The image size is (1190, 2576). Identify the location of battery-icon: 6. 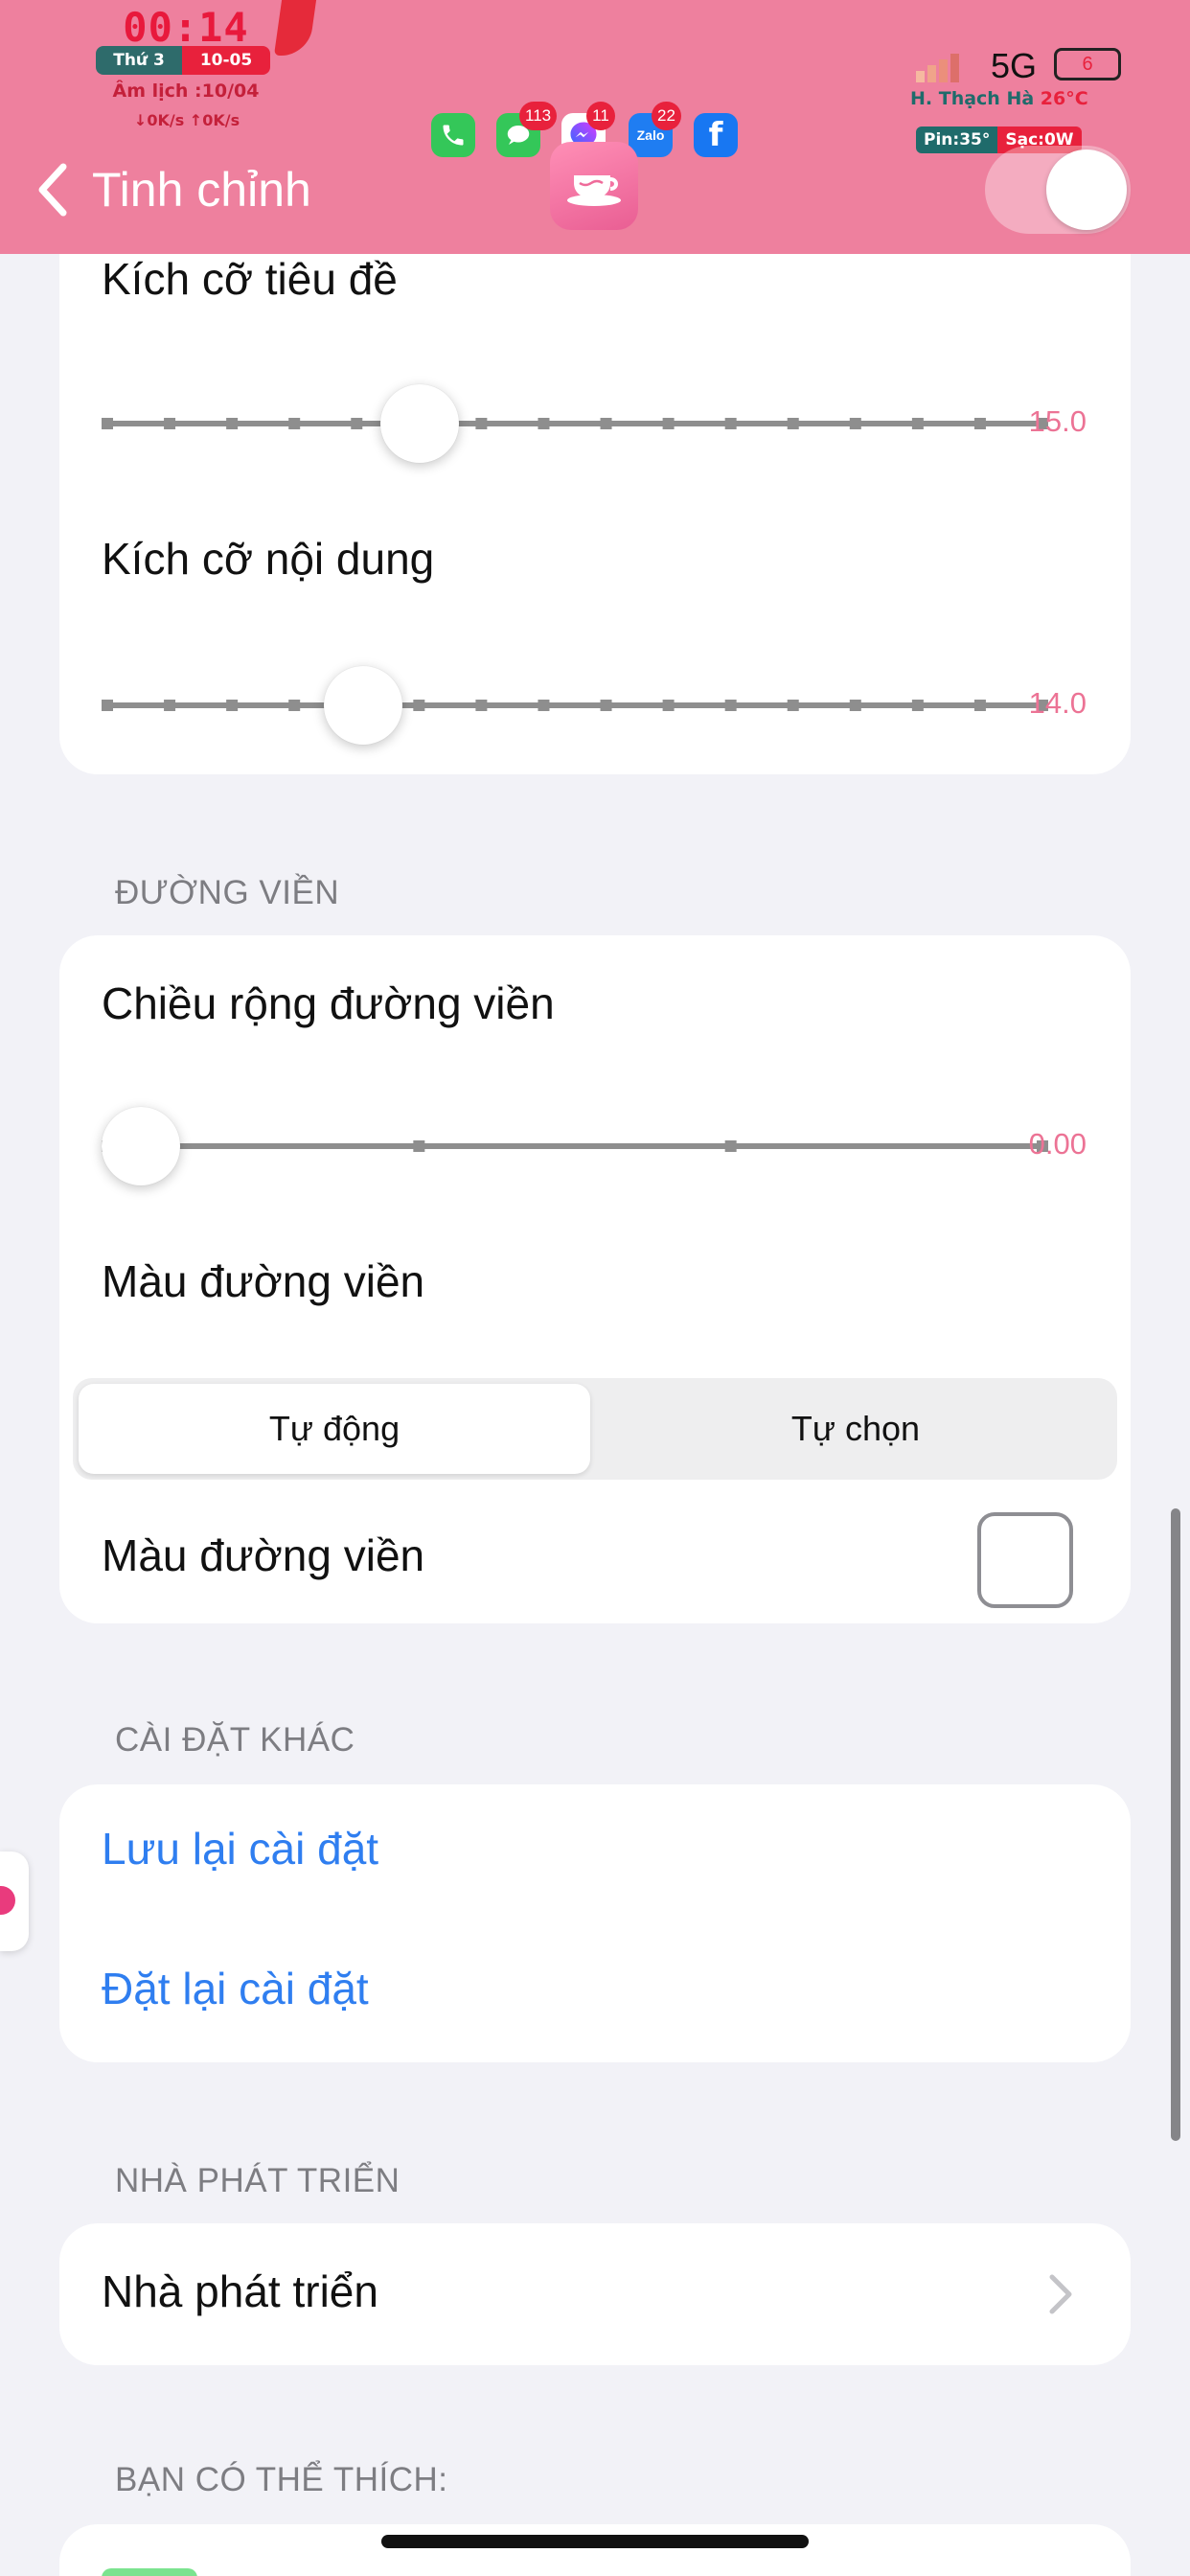
(1088, 64).